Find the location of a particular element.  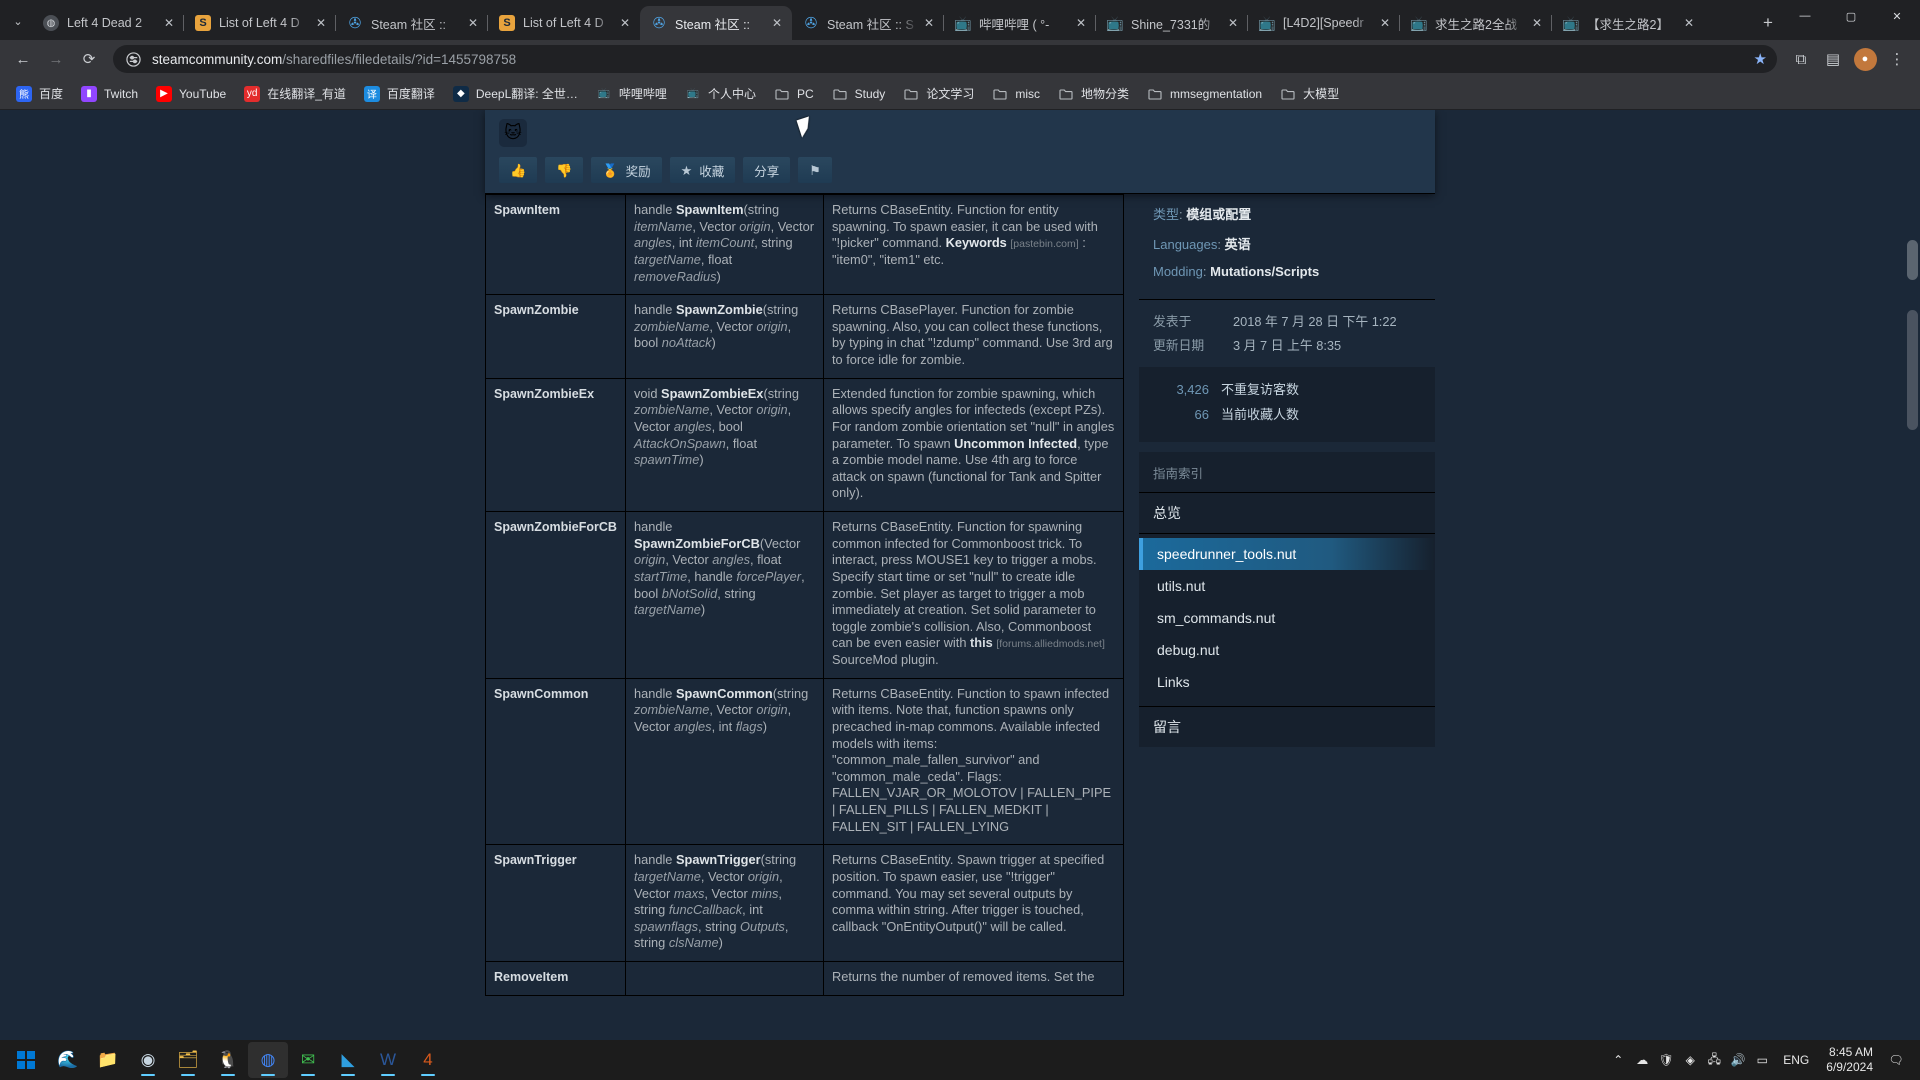

media-control-icon: ▤ is located at coordinates (1833, 59).